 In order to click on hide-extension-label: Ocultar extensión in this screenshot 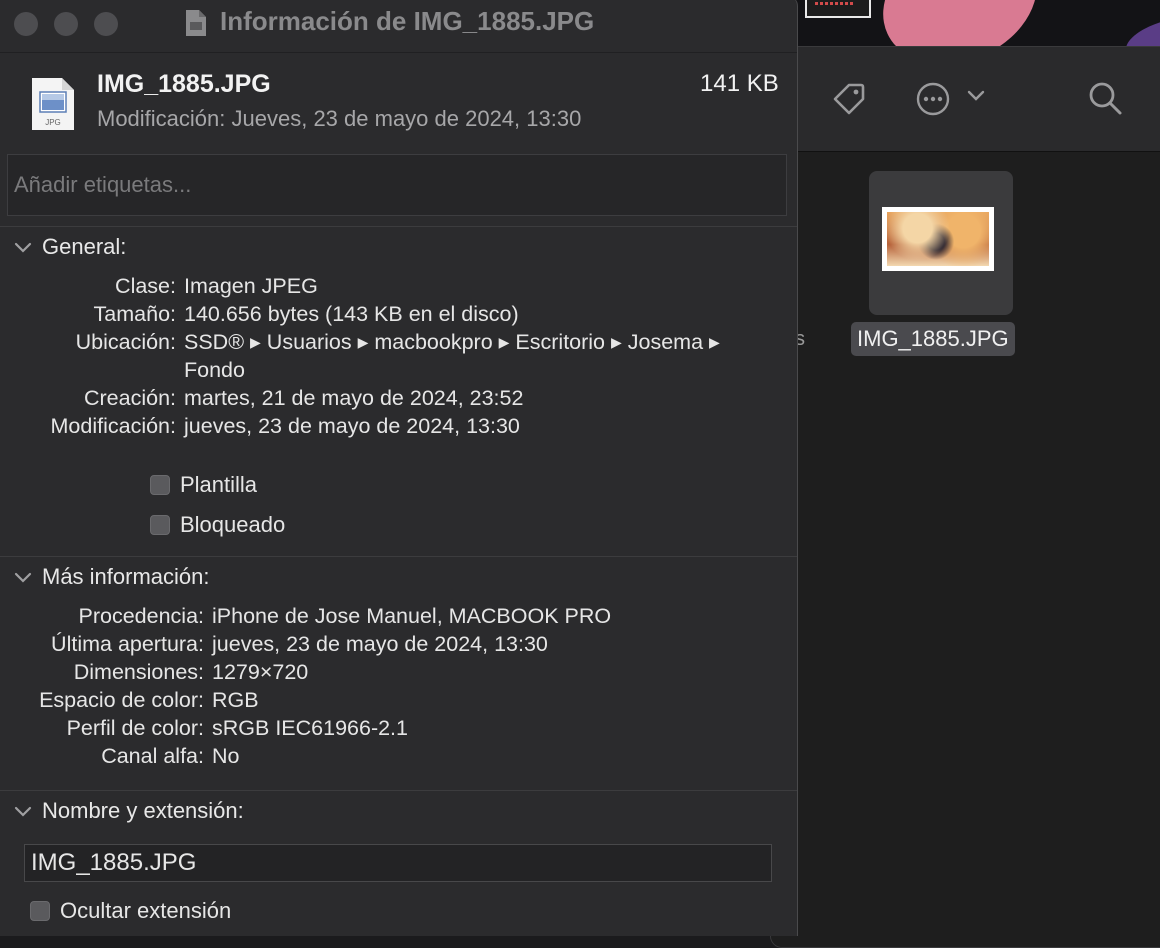, I will do `click(146, 910)`.